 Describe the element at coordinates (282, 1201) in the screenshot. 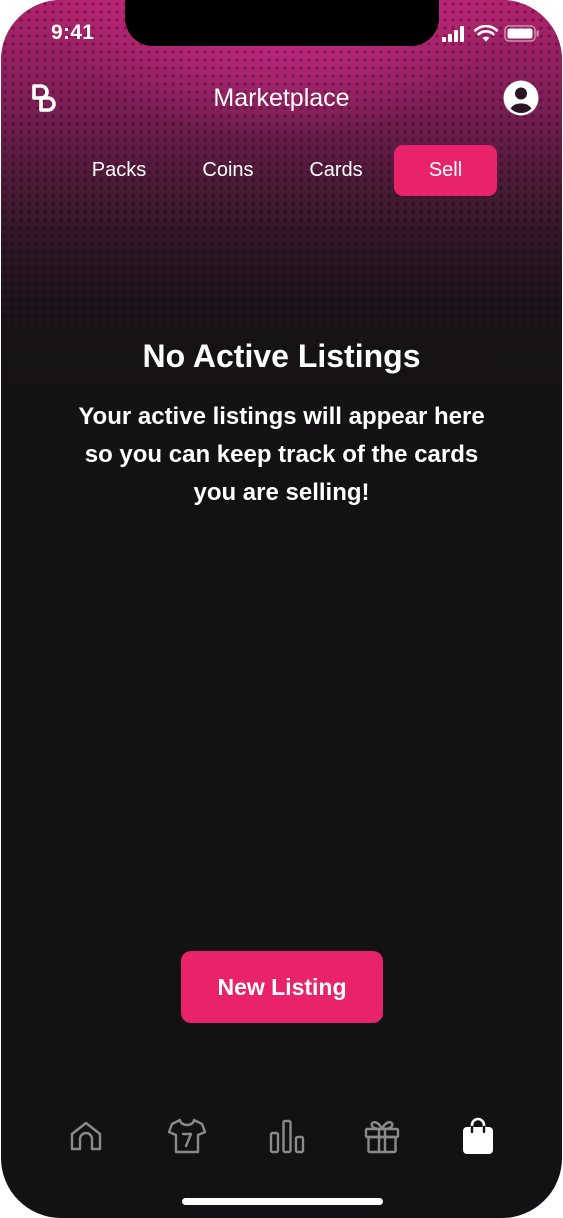

I see `home-indicator` at that location.